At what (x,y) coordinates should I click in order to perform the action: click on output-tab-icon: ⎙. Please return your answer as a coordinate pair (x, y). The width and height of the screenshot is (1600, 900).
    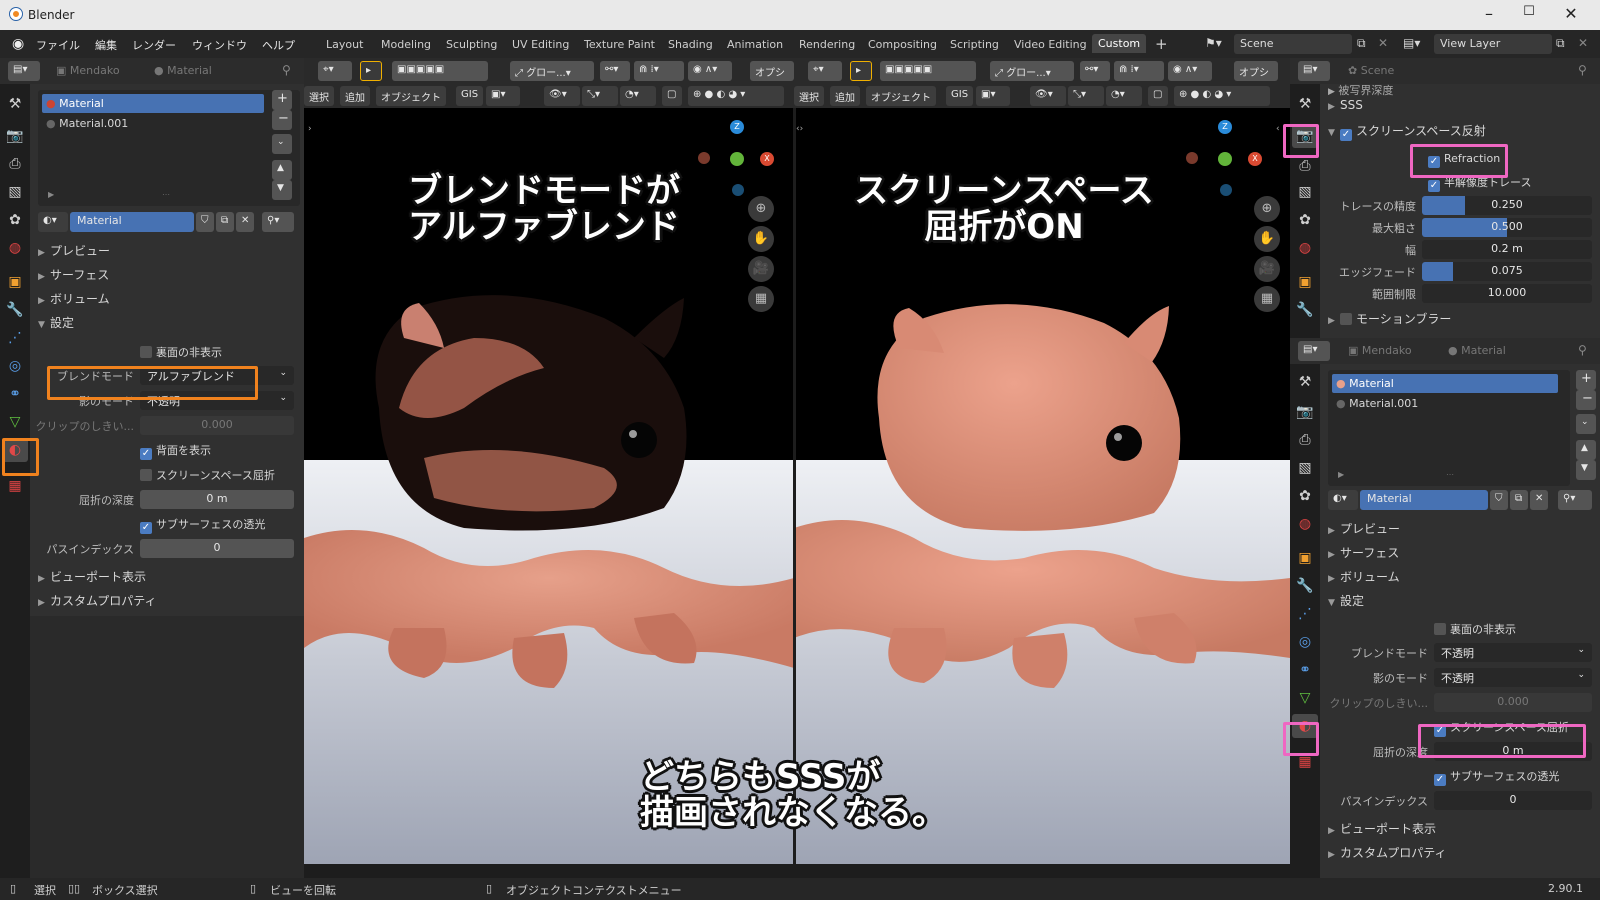
    Looking at the image, I should click on (1305, 440).